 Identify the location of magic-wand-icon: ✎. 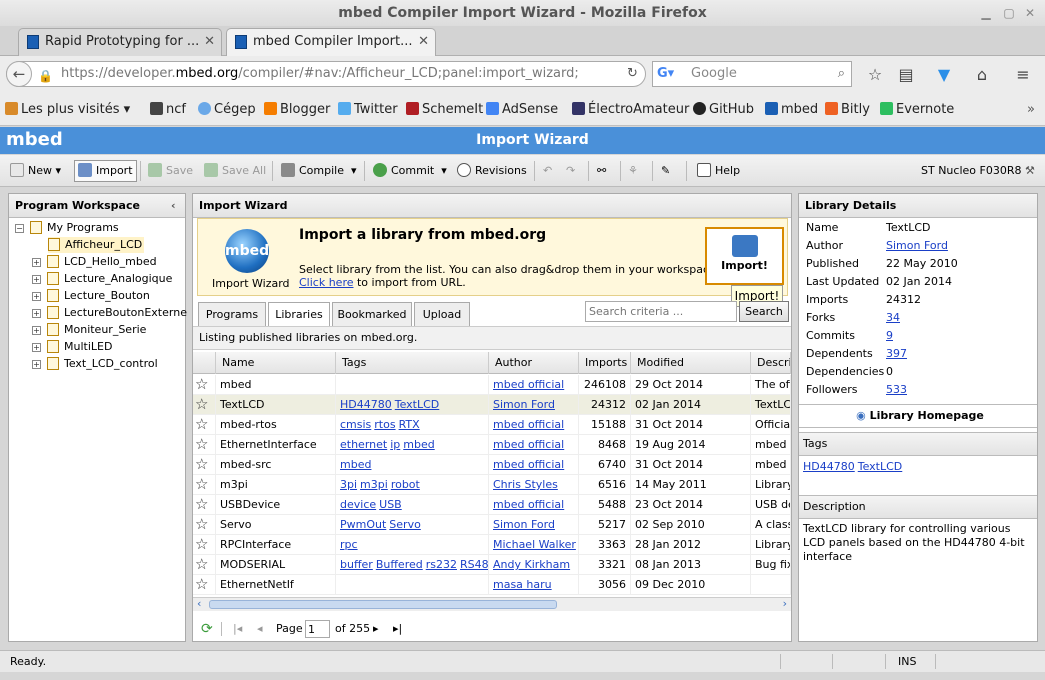
(665, 171).